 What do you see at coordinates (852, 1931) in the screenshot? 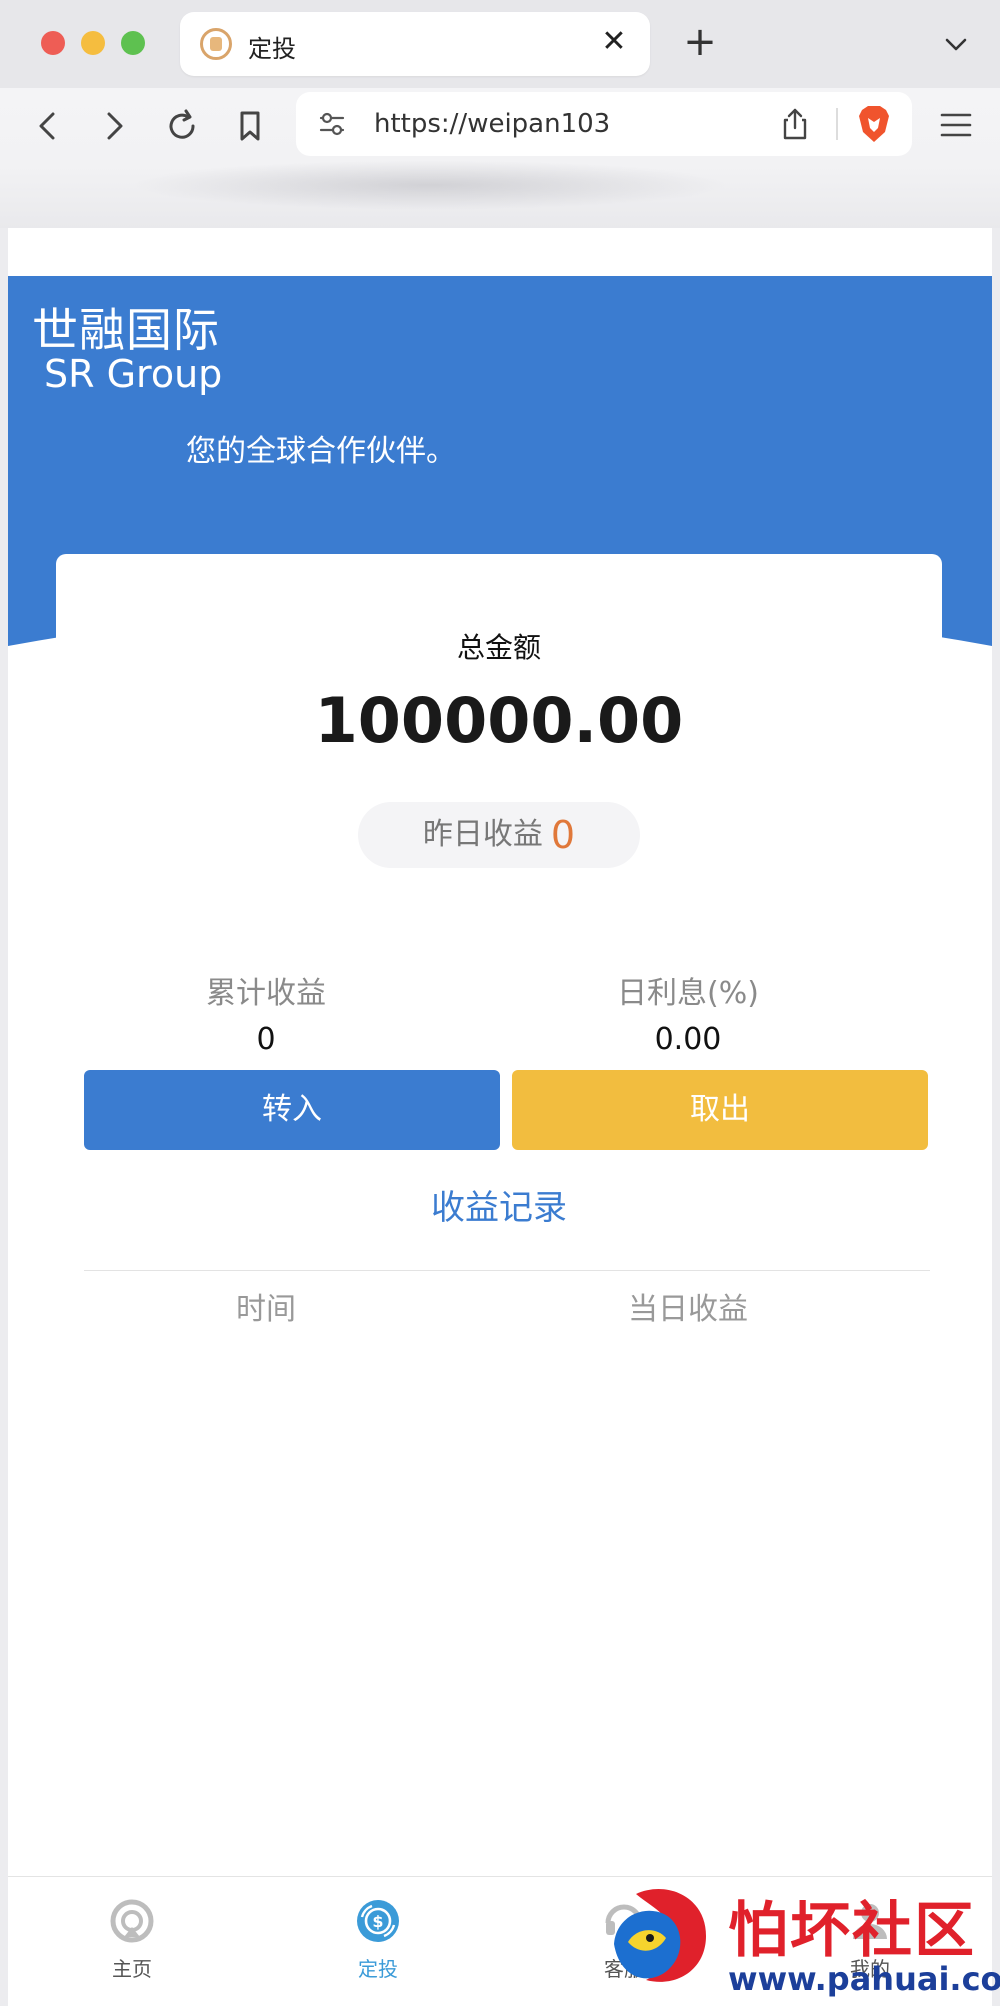
I see `watermark-text: 怕坏社区` at bounding box center [852, 1931].